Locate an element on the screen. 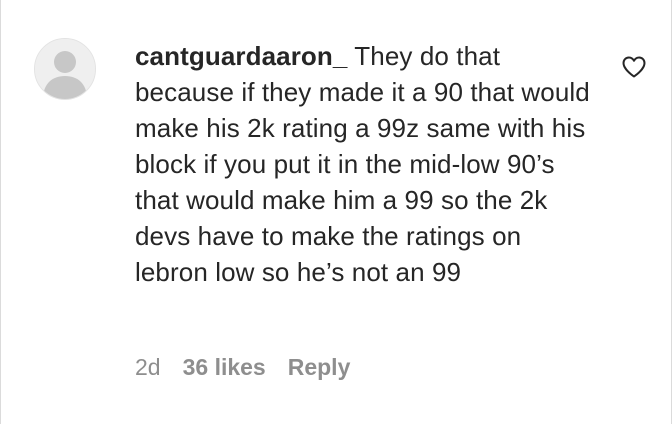  heart-outline-icon is located at coordinates (634, 67).